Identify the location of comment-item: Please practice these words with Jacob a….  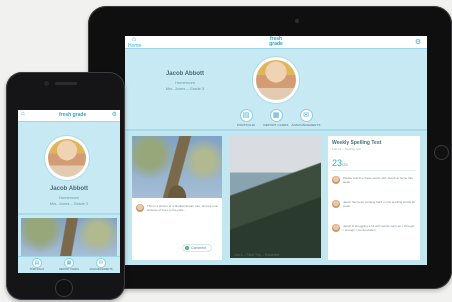
(374, 186).